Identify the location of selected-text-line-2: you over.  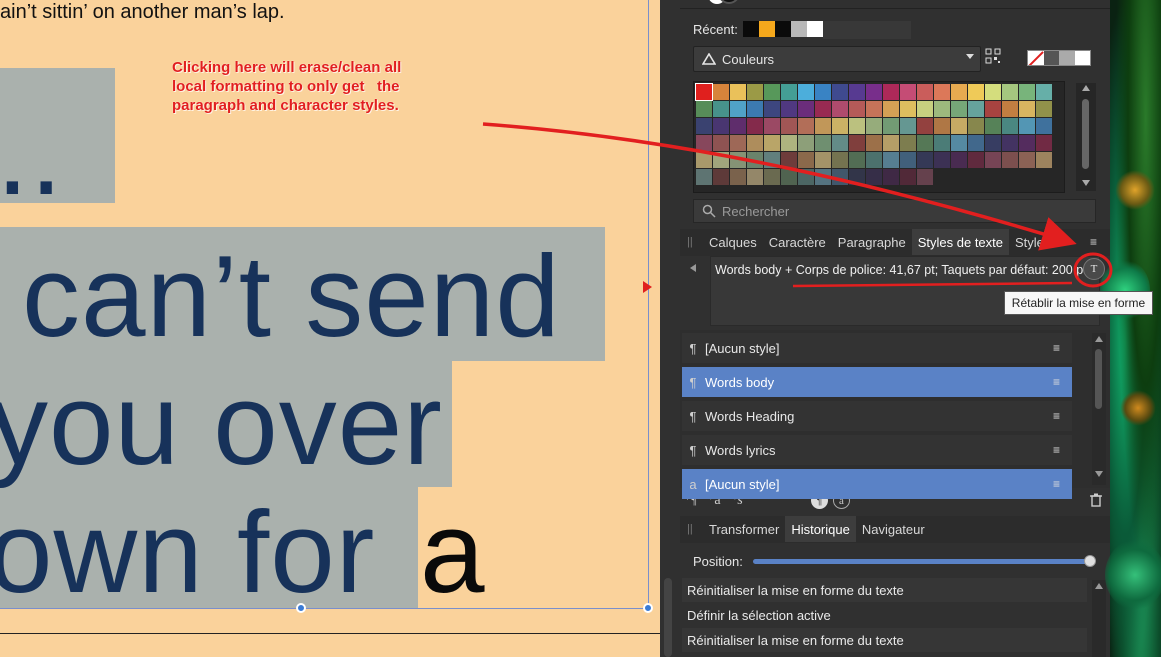
(221, 424).